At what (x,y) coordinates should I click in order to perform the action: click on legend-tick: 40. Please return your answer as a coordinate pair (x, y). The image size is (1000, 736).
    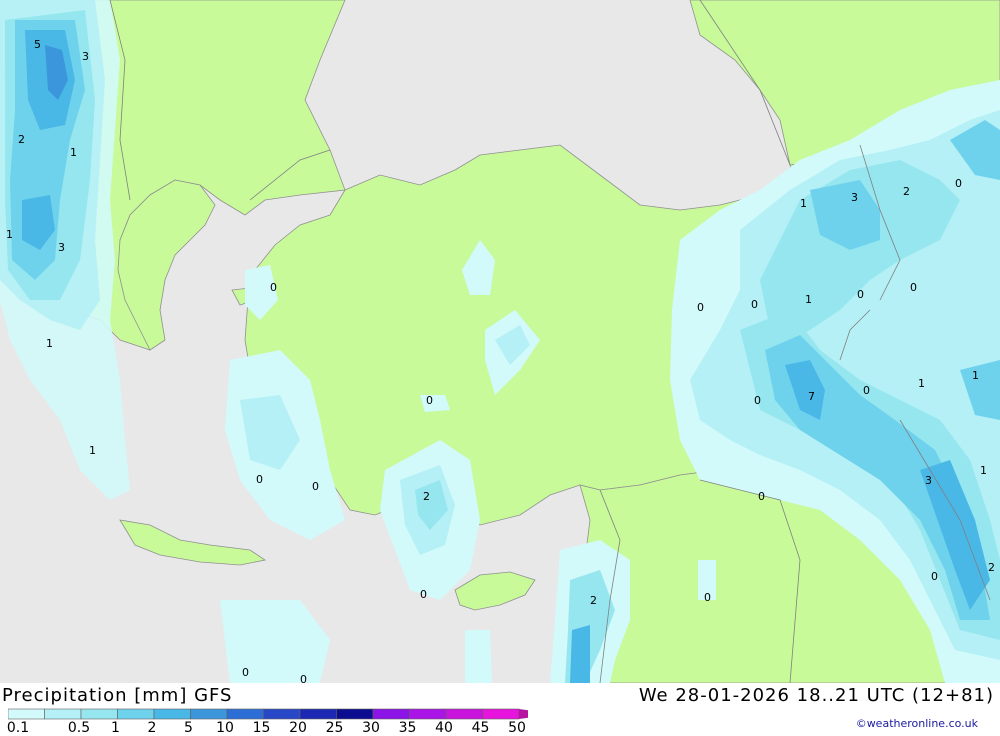
    Looking at the image, I should click on (444, 728).